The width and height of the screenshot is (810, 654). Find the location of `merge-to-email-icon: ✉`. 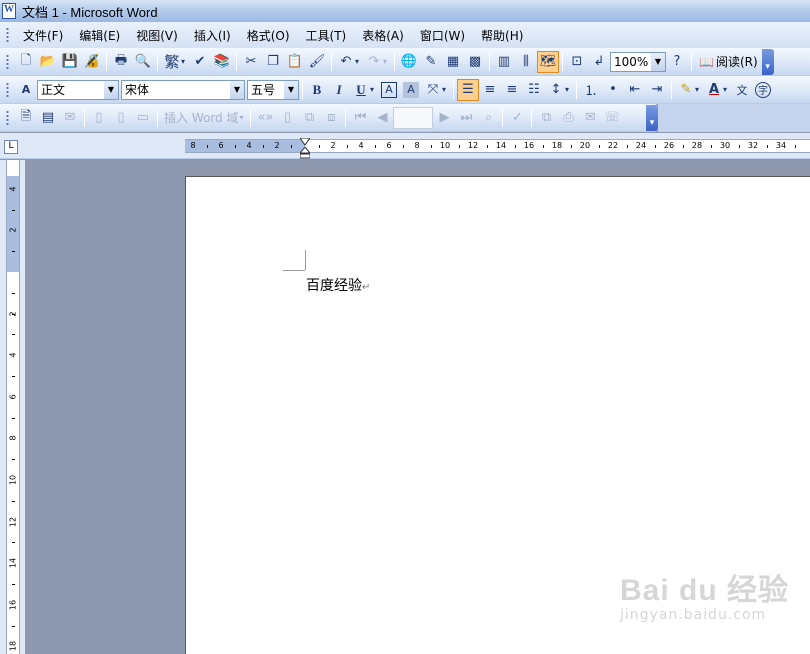

merge-to-email-icon: ✉ is located at coordinates (590, 118).